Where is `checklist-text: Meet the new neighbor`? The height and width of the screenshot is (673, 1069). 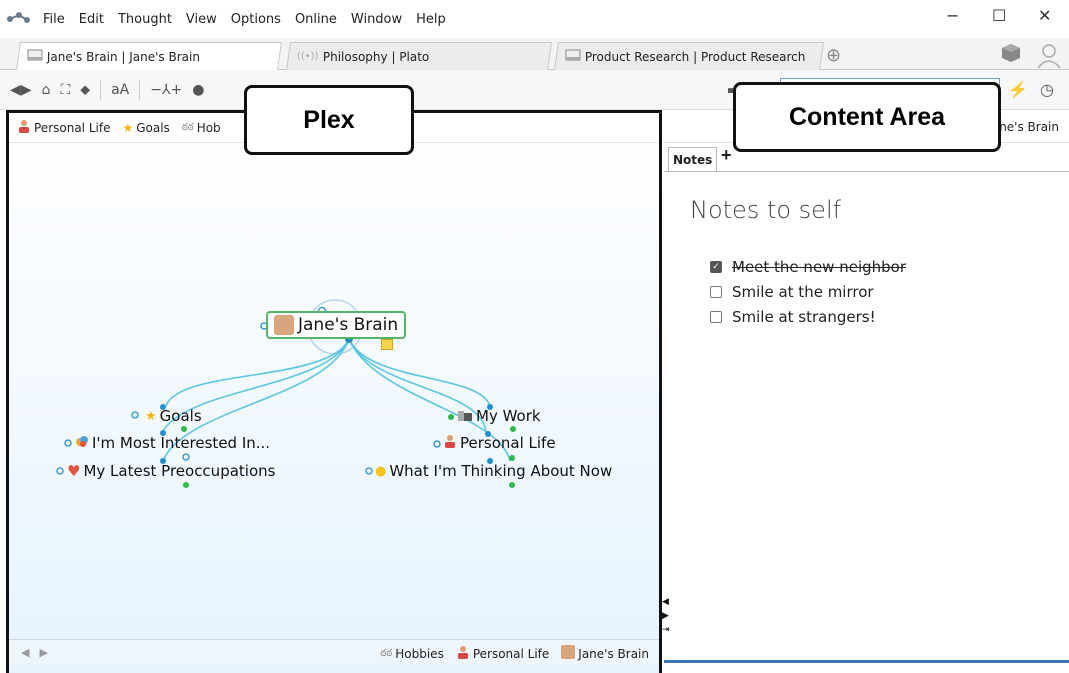 checklist-text: Meet the new neighbor is located at coordinates (819, 267).